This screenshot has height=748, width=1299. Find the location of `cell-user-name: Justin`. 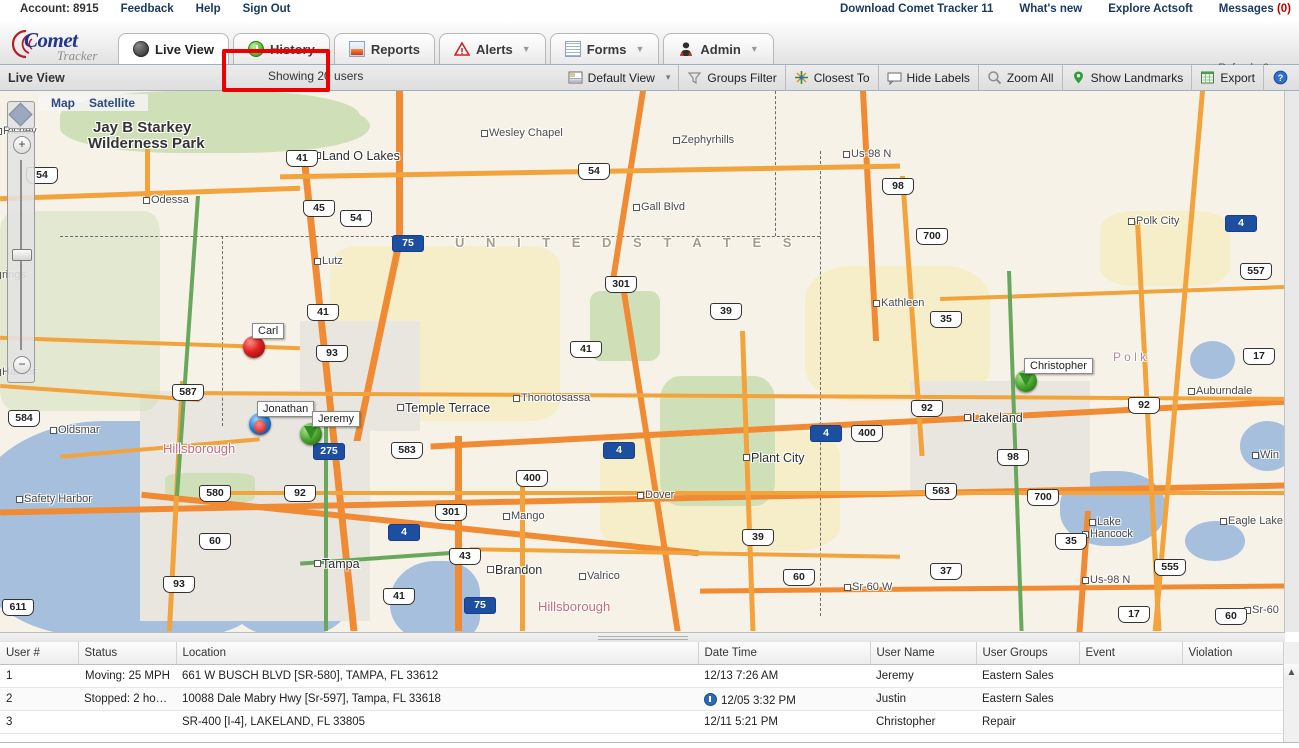

cell-user-name: Justin is located at coordinates (923, 699).